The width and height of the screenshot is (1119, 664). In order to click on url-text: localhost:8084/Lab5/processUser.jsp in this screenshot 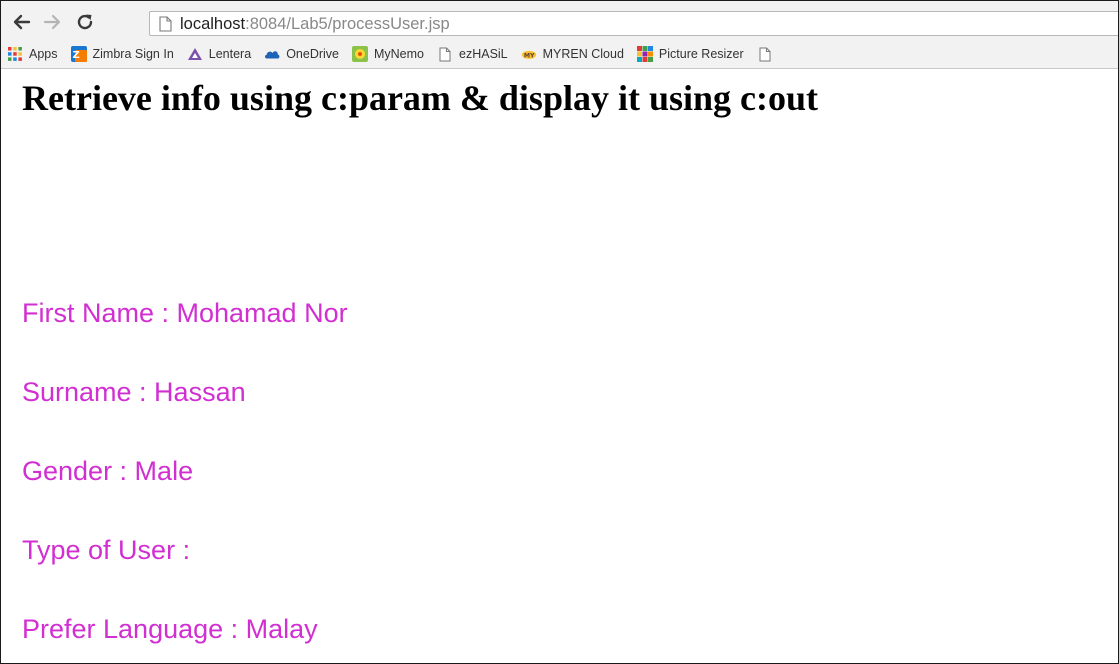, I will do `click(315, 24)`.